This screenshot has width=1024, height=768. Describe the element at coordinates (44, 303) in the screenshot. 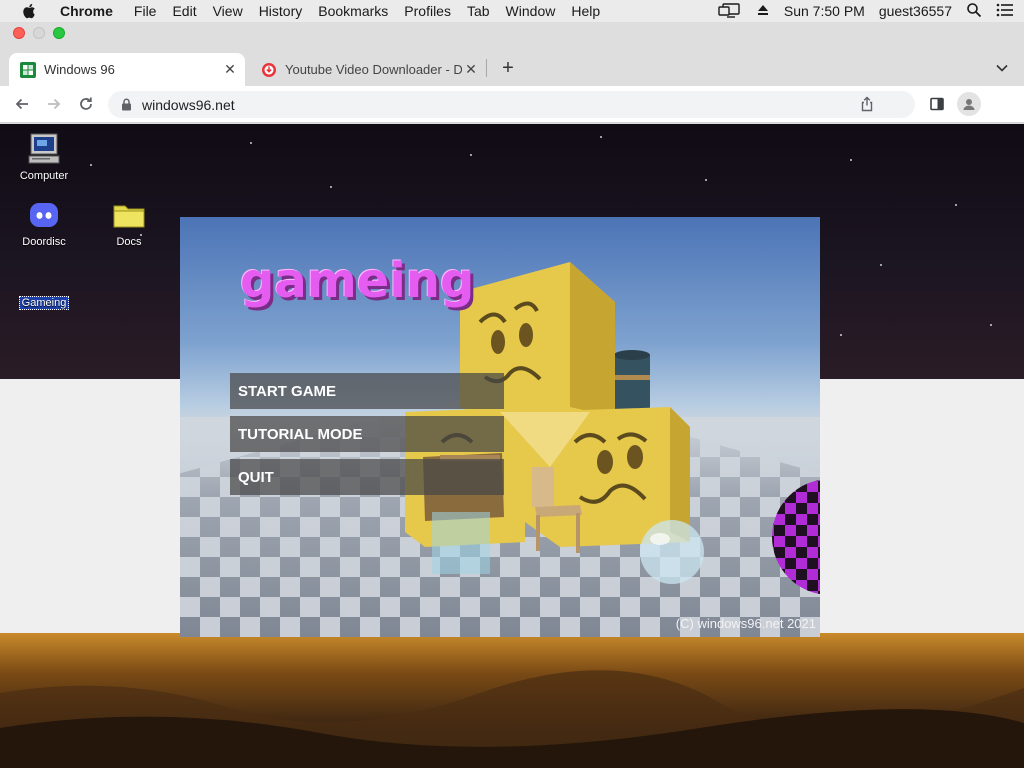

I see `desktop-icon-label-selected: Gameing` at that location.